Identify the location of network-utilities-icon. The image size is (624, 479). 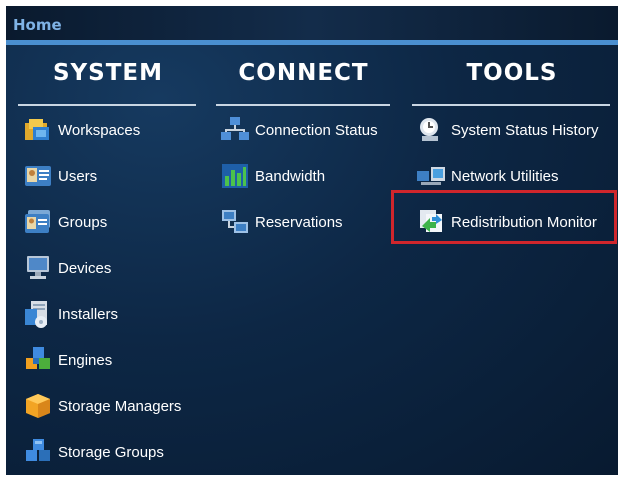
(431, 176).